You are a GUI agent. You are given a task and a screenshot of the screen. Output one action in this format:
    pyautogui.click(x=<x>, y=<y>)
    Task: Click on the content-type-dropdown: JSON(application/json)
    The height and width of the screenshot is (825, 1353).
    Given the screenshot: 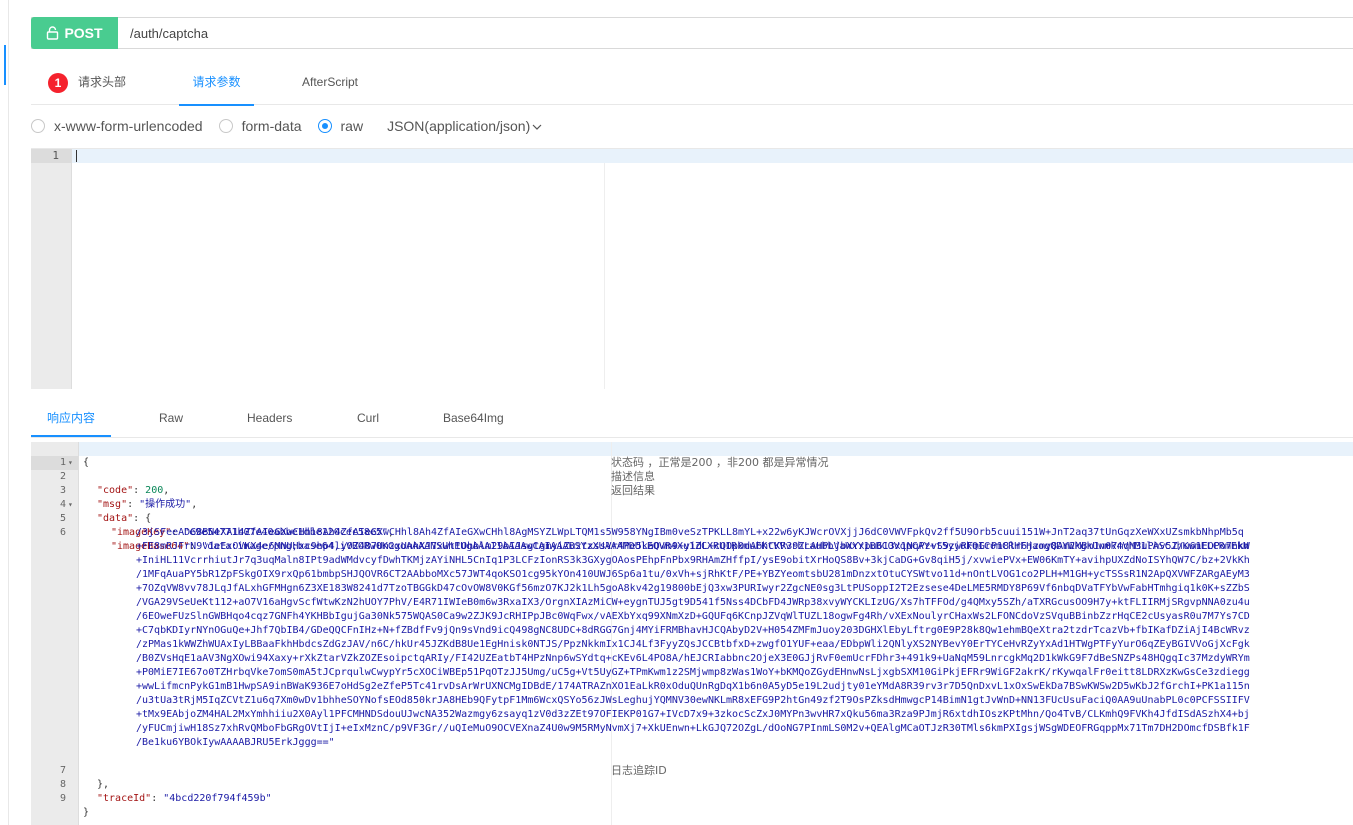 What is the action you would take?
    pyautogui.click(x=464, y=126)
    